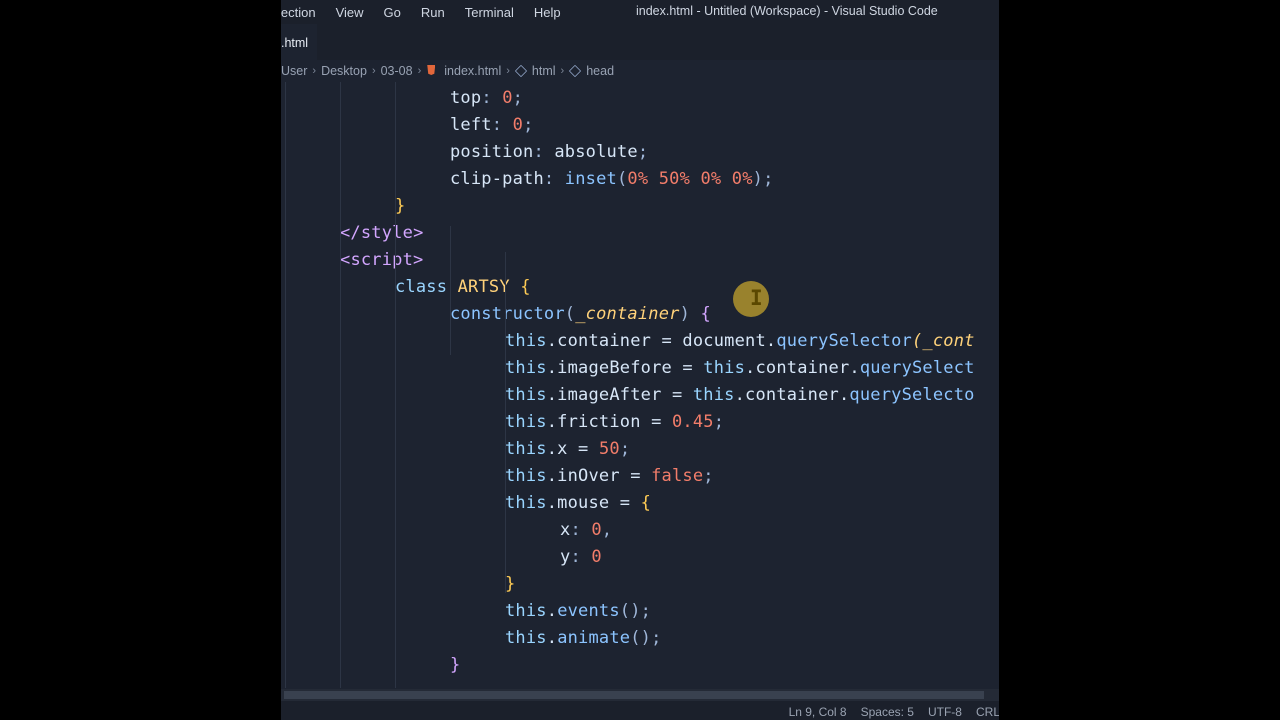  Describe the element at coordinates (677, 476) in the screenshot. I see `code-token: false` at that location.